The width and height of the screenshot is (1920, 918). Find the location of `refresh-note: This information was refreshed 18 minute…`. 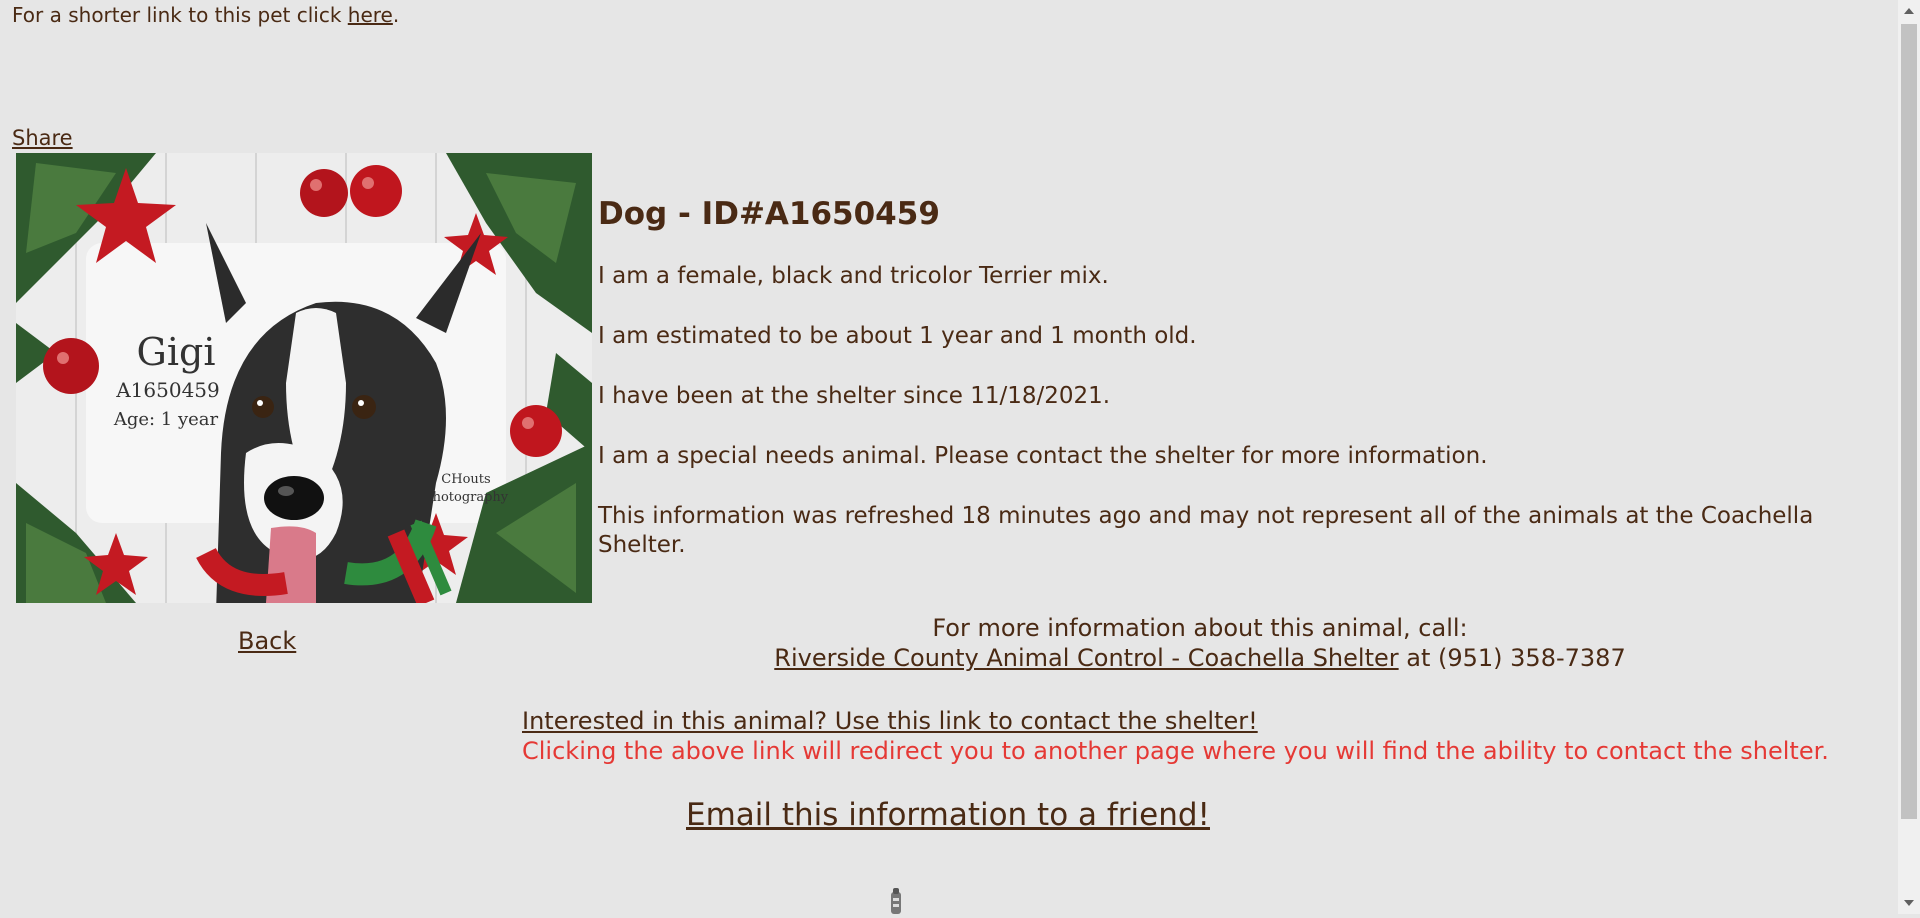

refresh-note: This information was refreshed 18 minute… is located at coordinates (1206, 530).